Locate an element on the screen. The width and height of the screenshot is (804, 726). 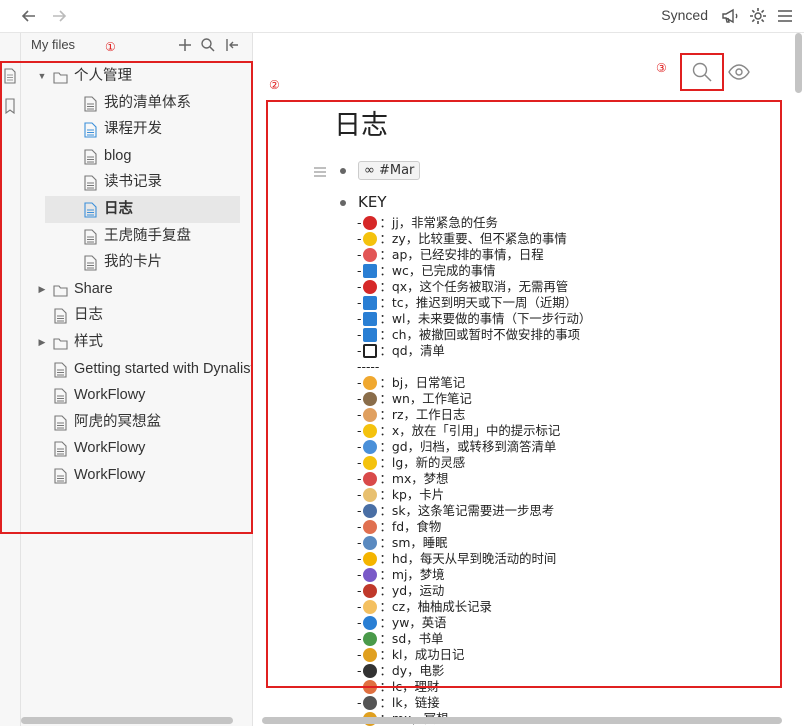
tree-item-label: 王虎随手复盘 is located at coordinates (147, 235).